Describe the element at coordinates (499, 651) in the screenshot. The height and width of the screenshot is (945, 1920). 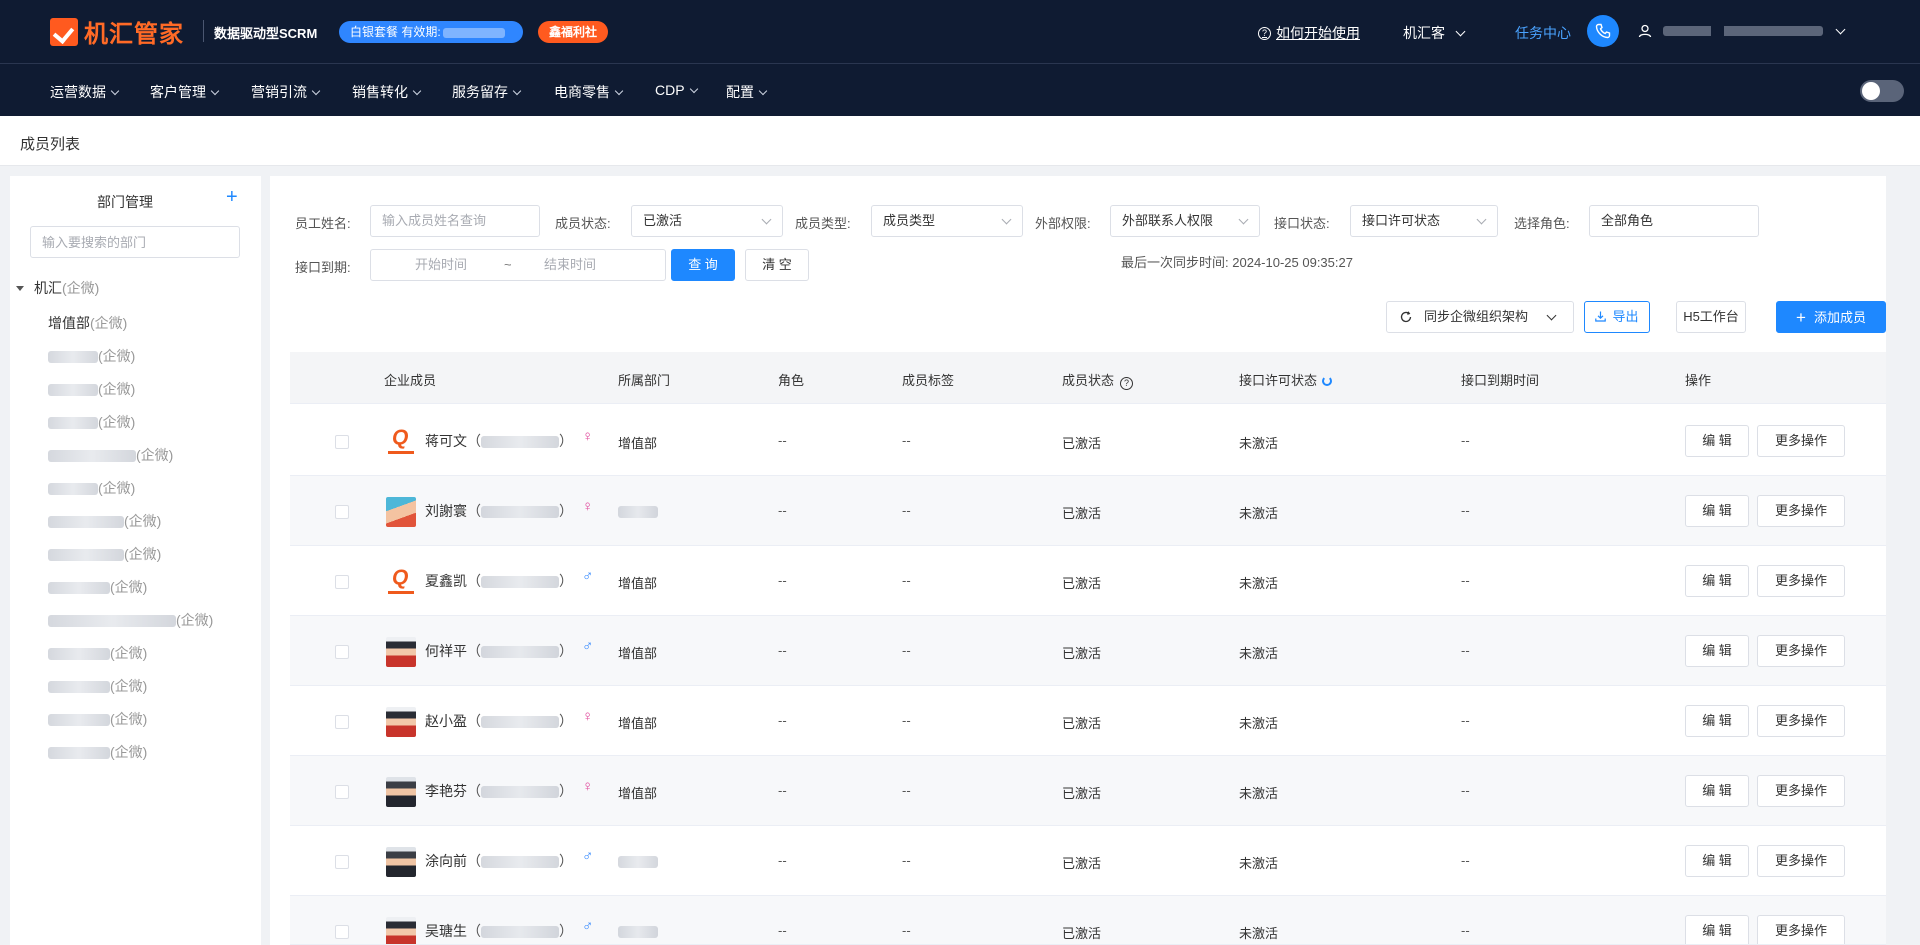
I see `member-name: 何祥平（）` at that location.